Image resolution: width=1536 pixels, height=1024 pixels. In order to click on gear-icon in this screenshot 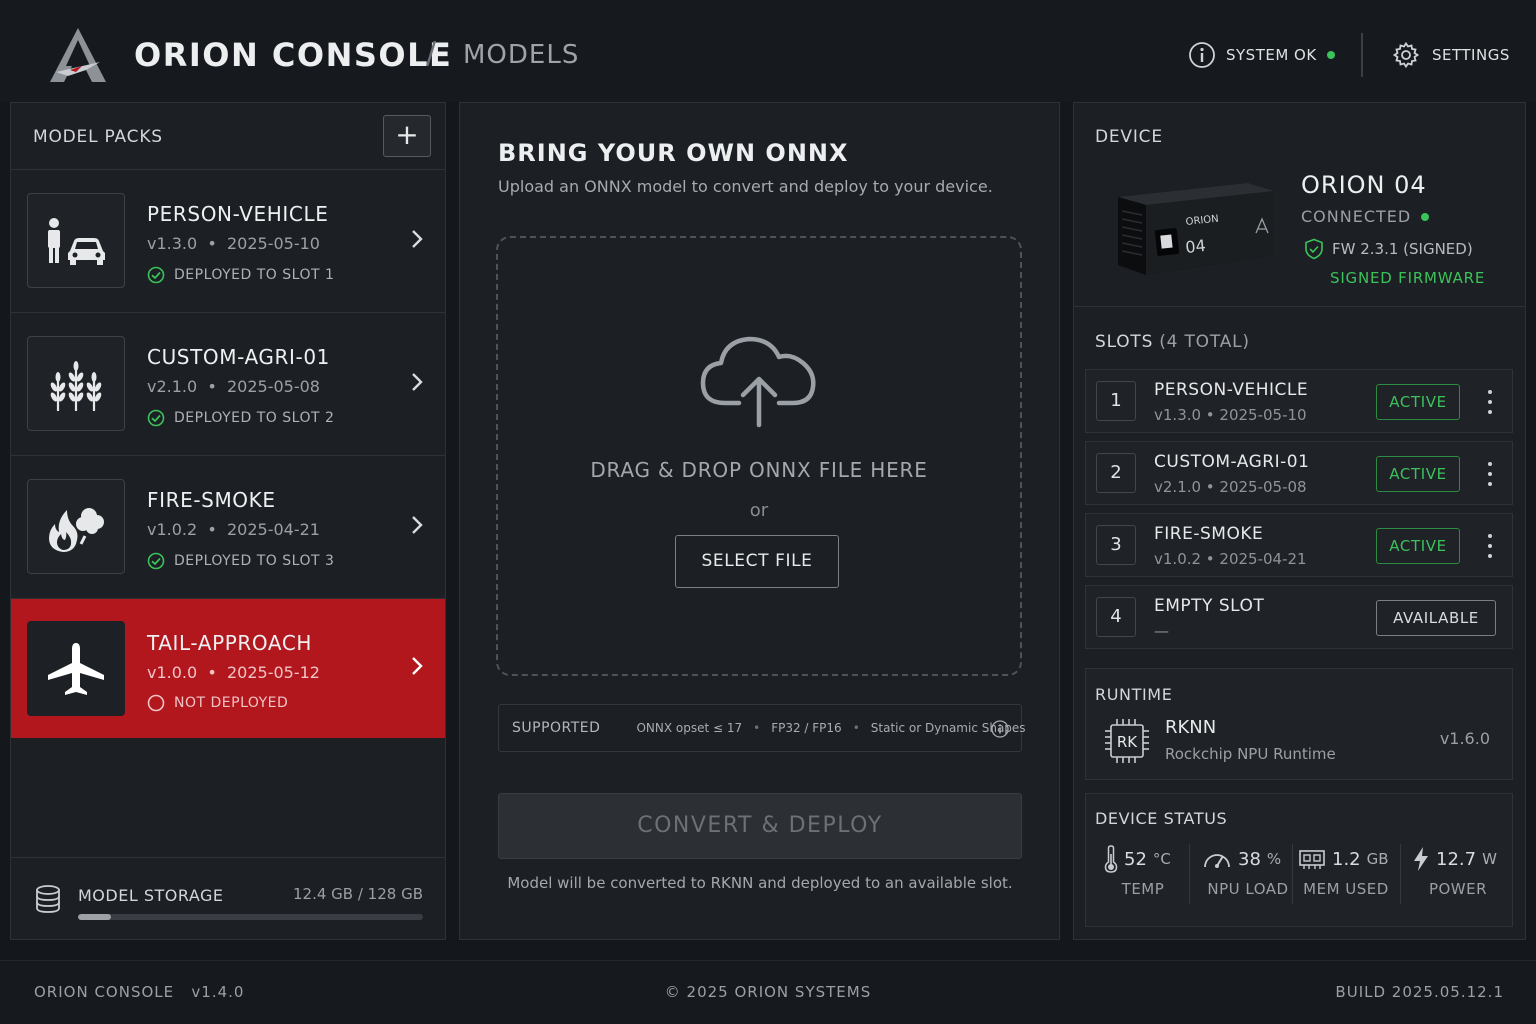, I will do `click(1406, 55)`.